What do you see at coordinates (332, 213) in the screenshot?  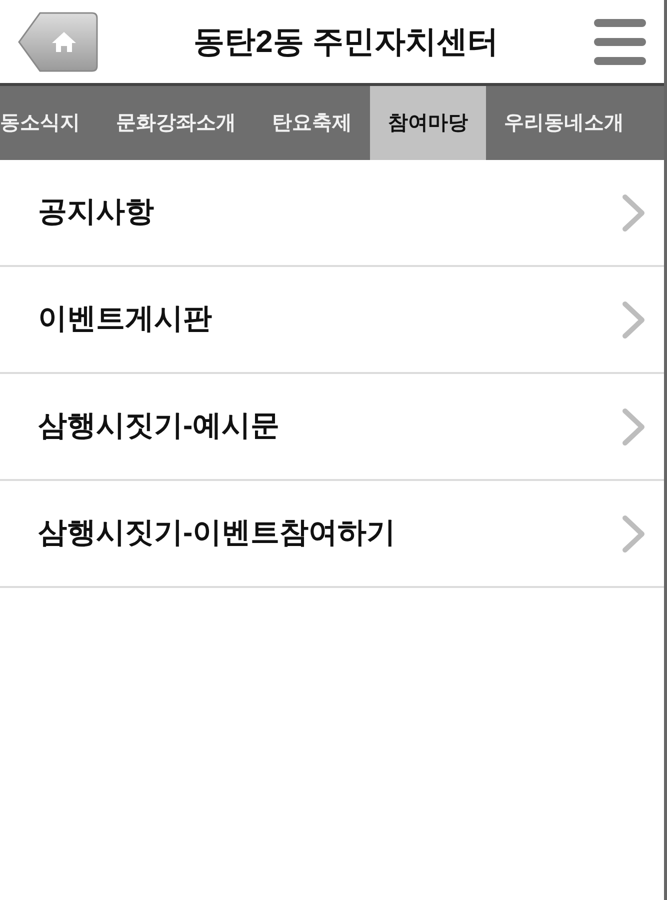 I see `menu-list-item: 공지사항` at bounding box center [332, 213].